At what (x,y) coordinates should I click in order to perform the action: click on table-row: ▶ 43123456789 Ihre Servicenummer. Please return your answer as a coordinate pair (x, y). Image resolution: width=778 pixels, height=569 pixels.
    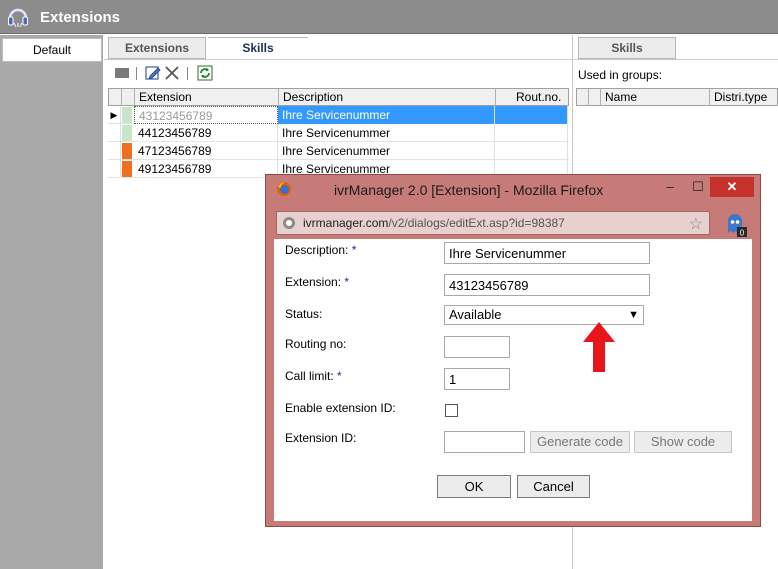
    Looking at the image, I should click on (338, 115).